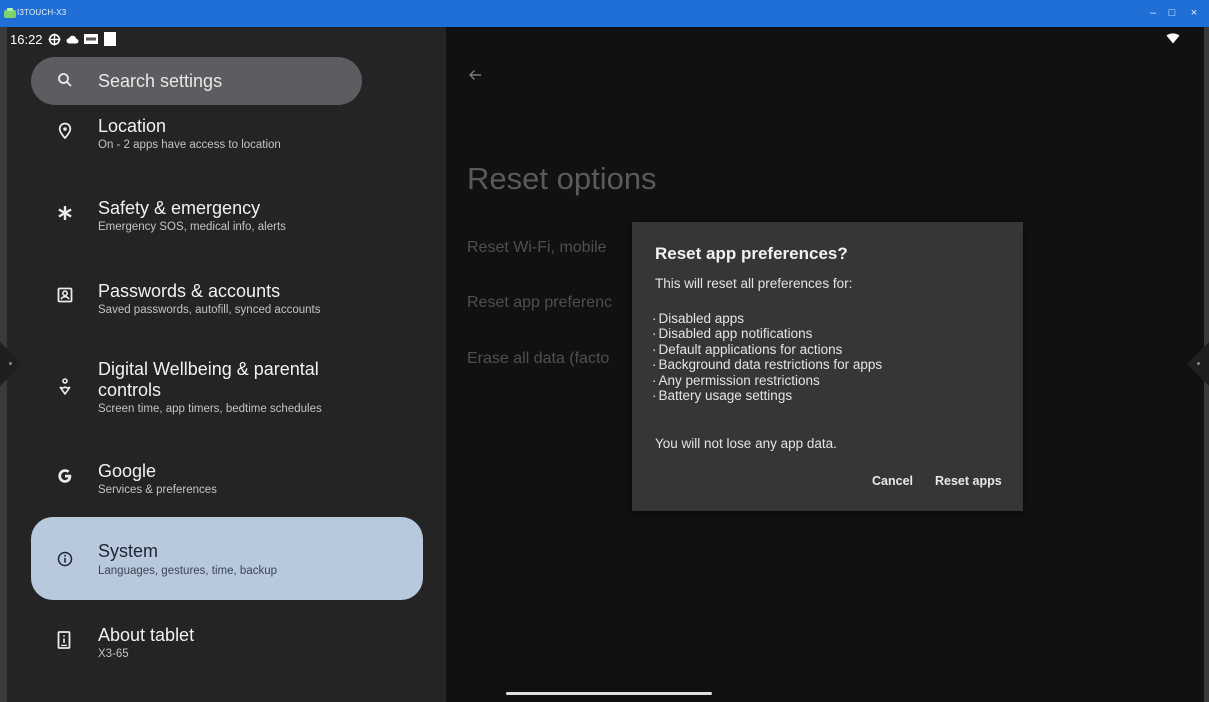 The height and width of the screenshot is (702, 1209). What do you see at coordinates (65, 80) in the screenshot?
I see `search-icon` at bounding box center [65, 80].